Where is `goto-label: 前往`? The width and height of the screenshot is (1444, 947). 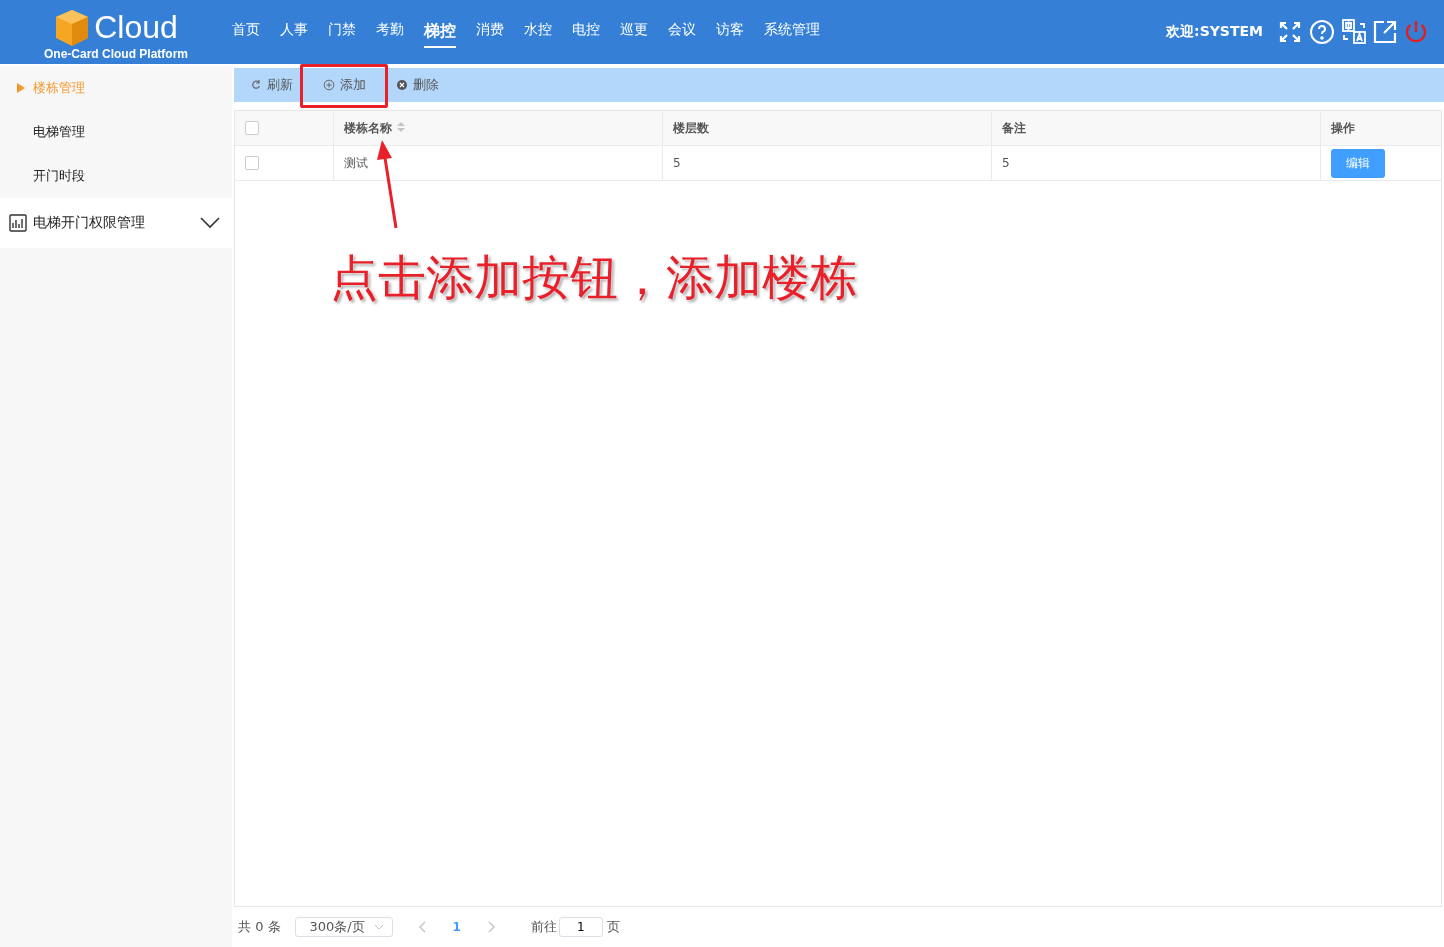 goto-label: 前往 is located at coordinates (543, 927).